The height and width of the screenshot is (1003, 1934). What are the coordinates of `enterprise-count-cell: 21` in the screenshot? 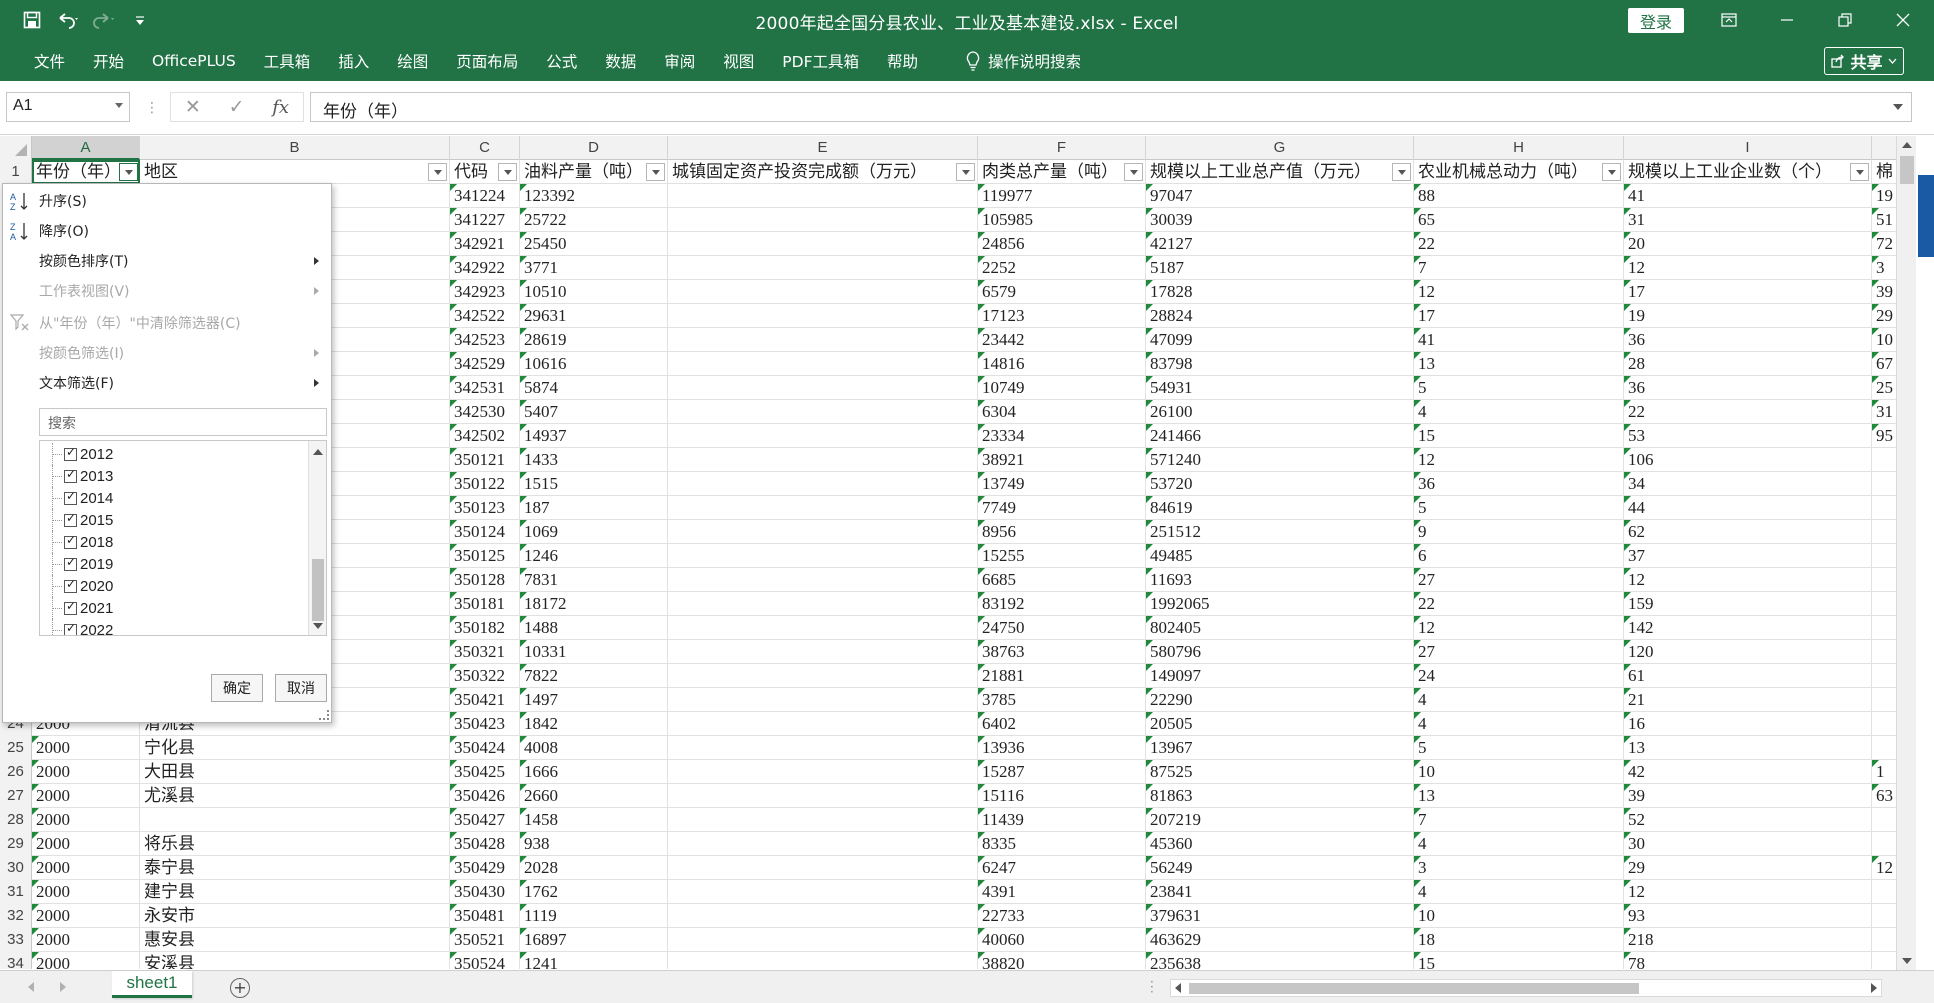 It's located at (1748, 700).